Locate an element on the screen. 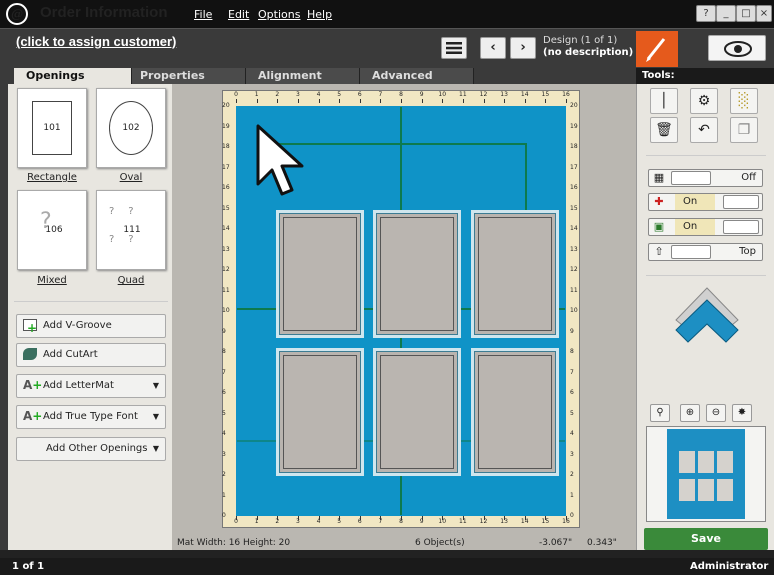  add-lettermat-label: Add LetterMat is located at coordinates (78, 385).